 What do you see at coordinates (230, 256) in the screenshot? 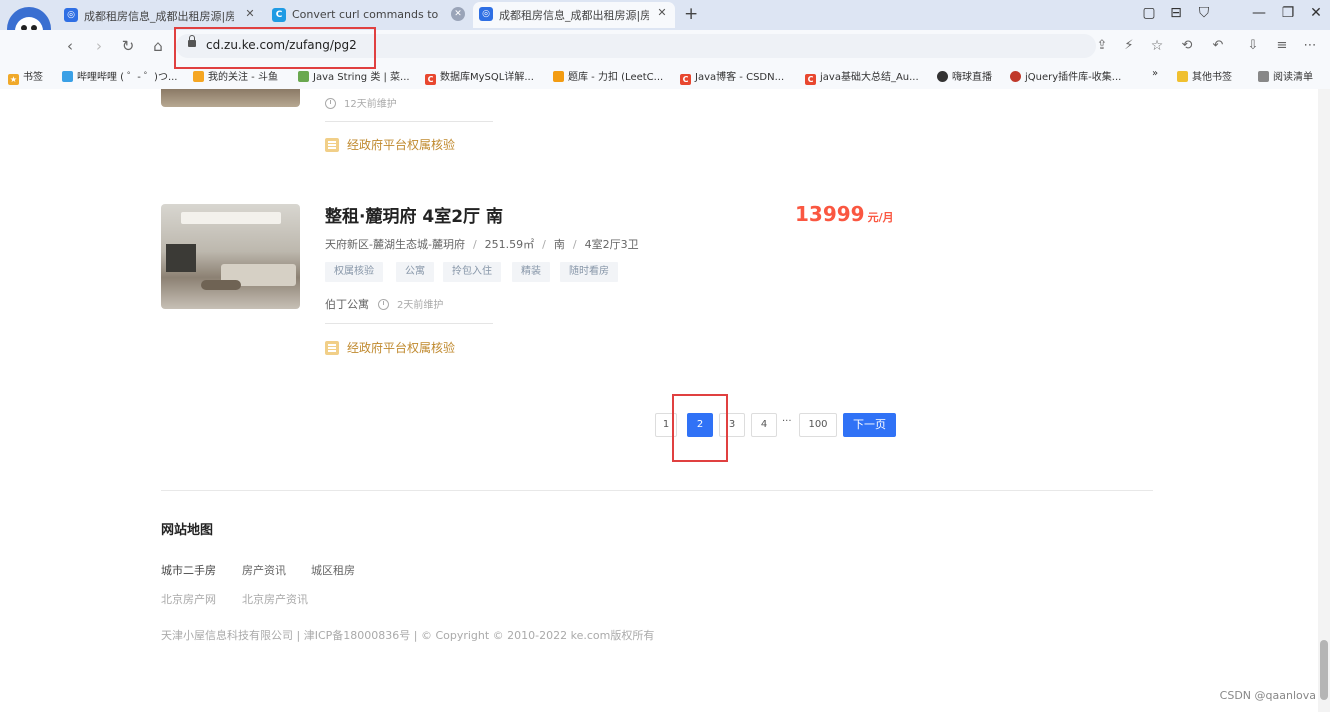
I see `listing-image` at bounding box center [230, 256].